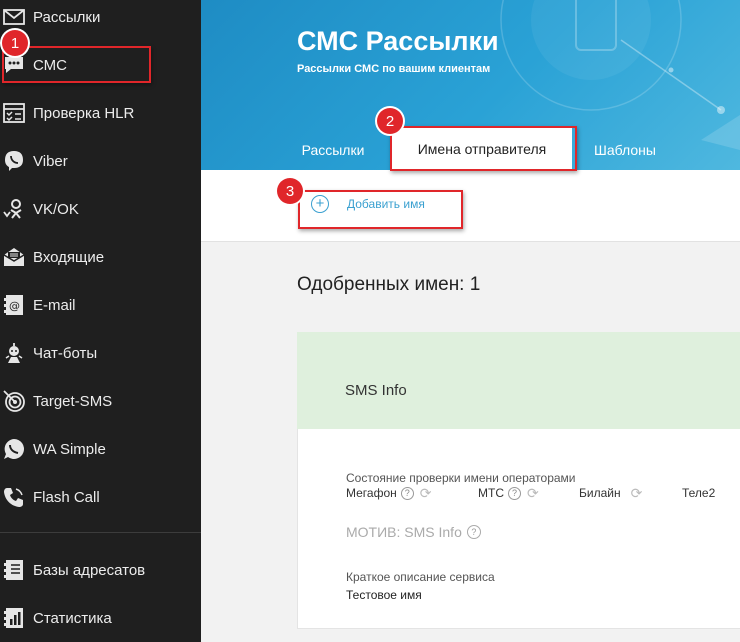 This screenshot has height=642, width=740. What do you see at coordinates (404, 532) in the screenshot?
I see `motiv-label: МОТИВ: SMS Info` at bounding box center [404, 532].